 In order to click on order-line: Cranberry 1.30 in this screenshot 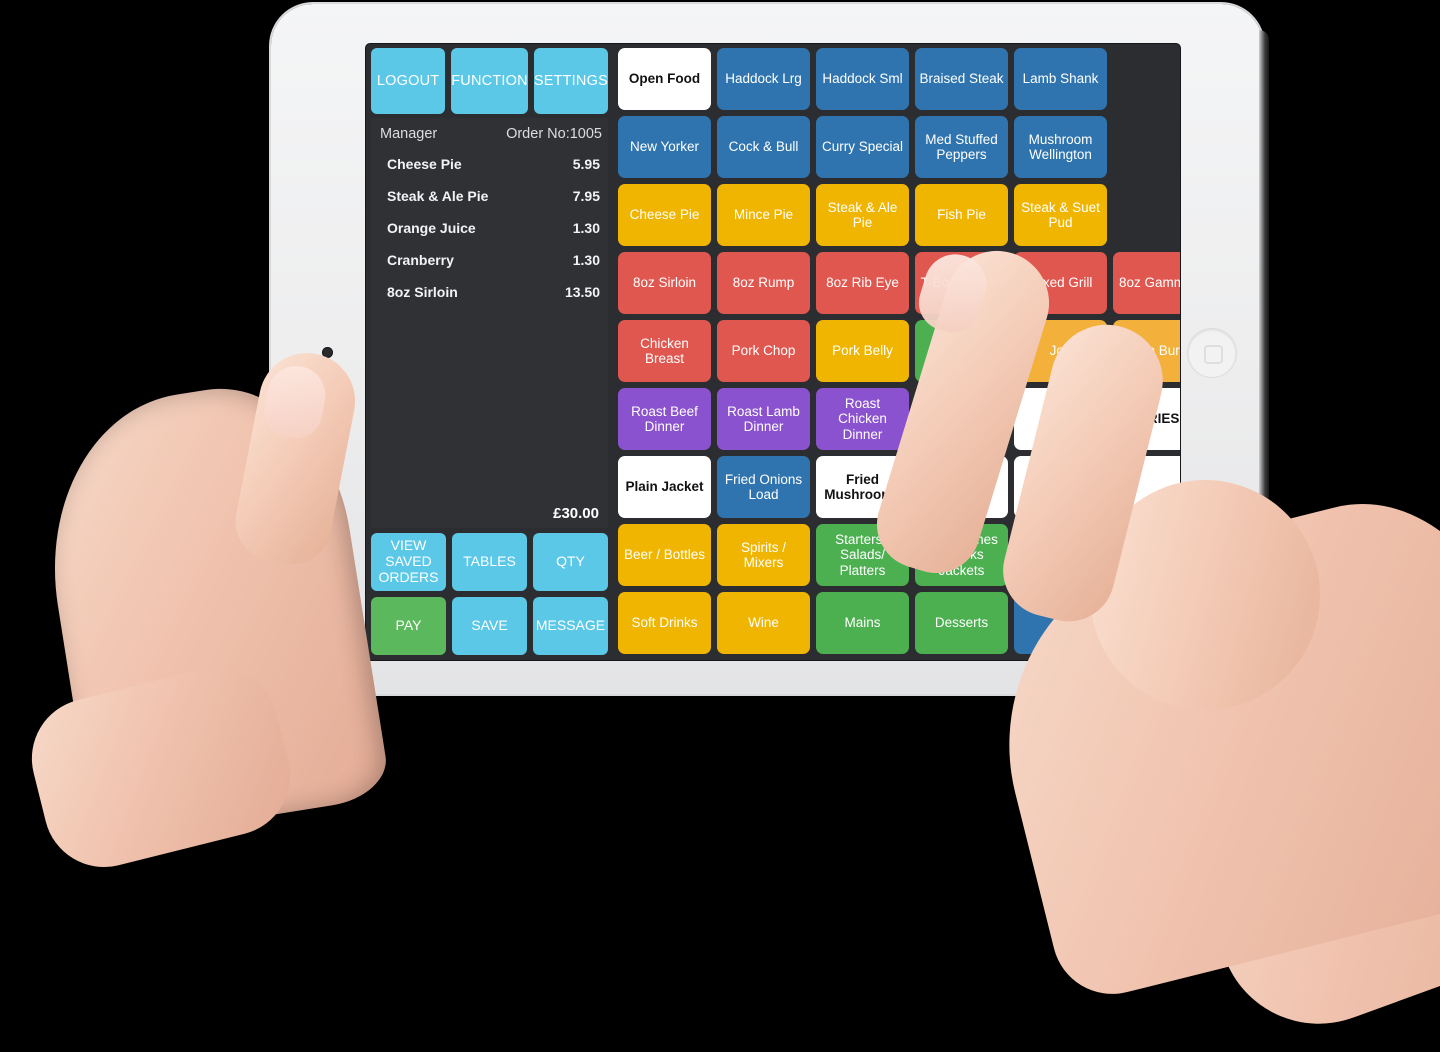, I will do `click(489, 260)`.